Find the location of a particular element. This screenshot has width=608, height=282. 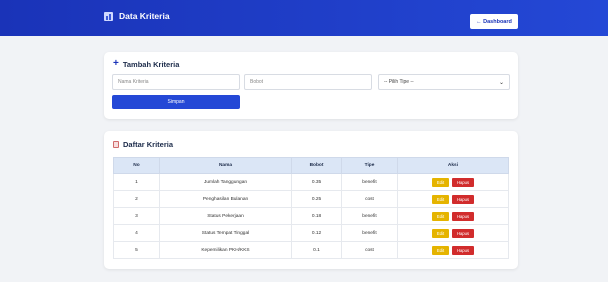

table-row: 1 Jumlah Tanggungan 0.35 benefit Edit Hapus is located at coordinates (311, 182).